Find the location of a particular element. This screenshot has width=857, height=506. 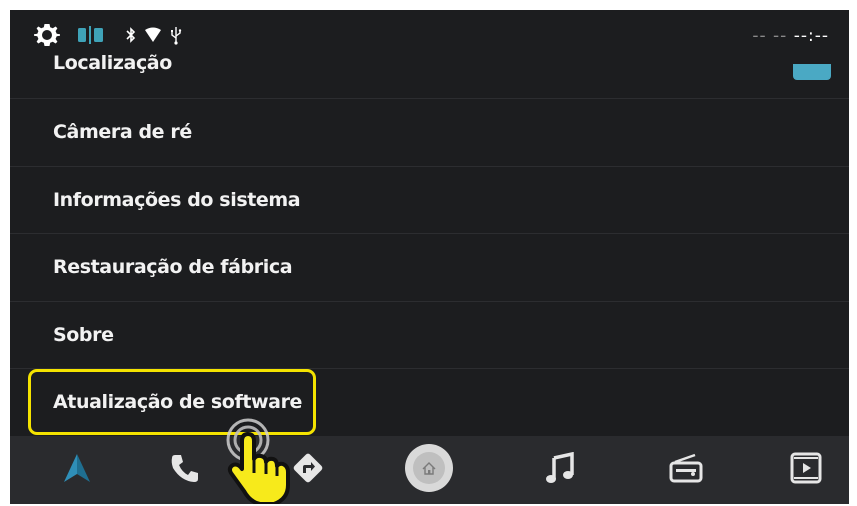

bluetooth-icon is located at coordinates (131, 35).